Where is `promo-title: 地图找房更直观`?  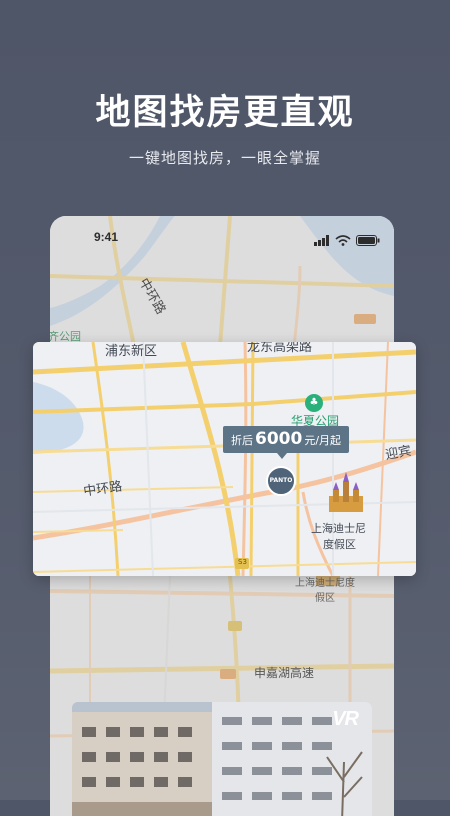 promo-title: 地图找房更直观 is located at coordinates (225, 113).